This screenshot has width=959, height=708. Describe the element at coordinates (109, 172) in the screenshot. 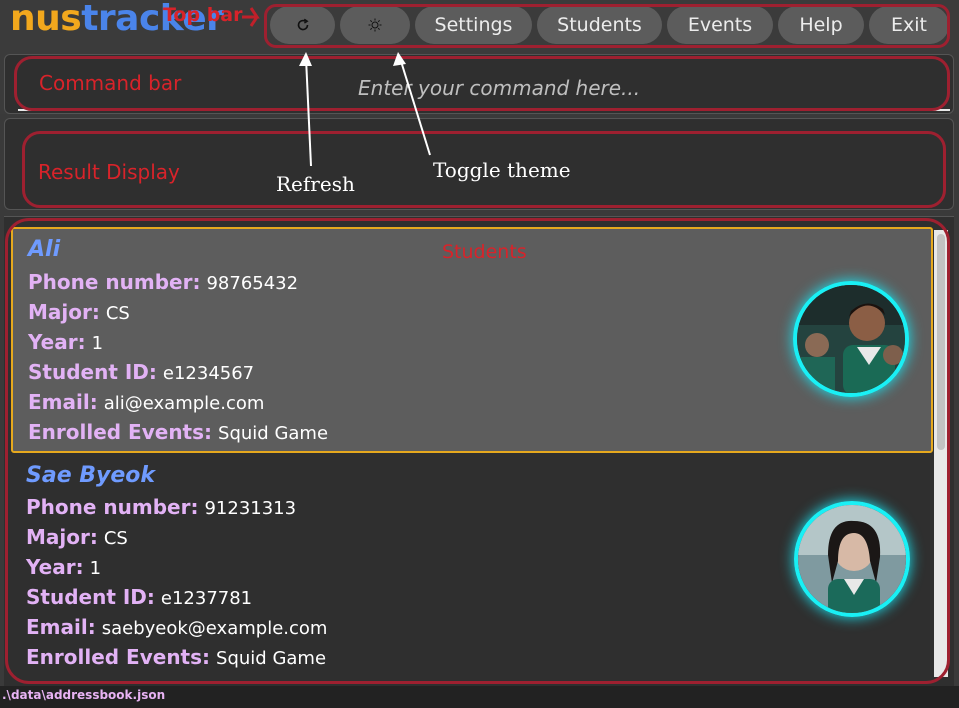

I see `annotation-result-label: Result Display` at that location.